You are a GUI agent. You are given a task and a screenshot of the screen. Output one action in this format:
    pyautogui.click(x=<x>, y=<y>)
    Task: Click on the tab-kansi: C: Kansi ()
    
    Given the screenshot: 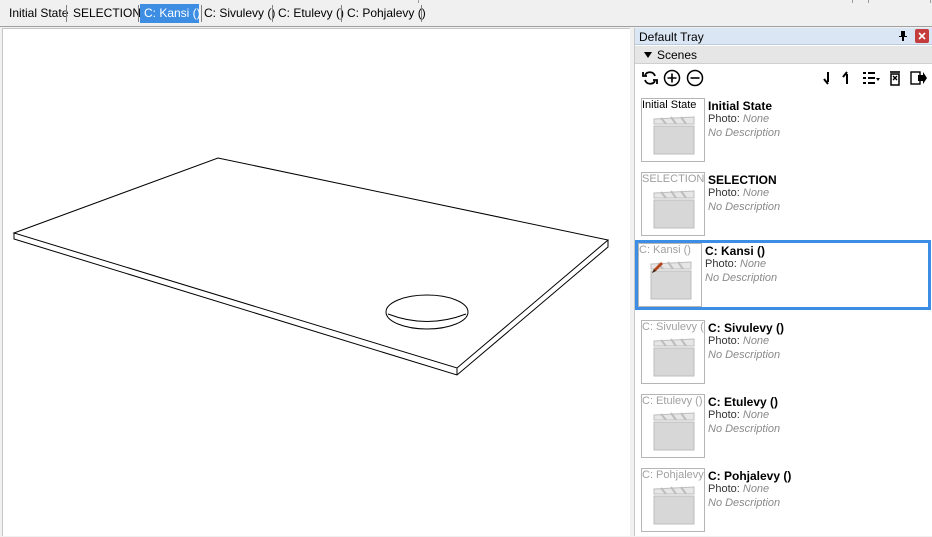 What is the action you would take?
    pyautogui.click(x=170, y=13)
    